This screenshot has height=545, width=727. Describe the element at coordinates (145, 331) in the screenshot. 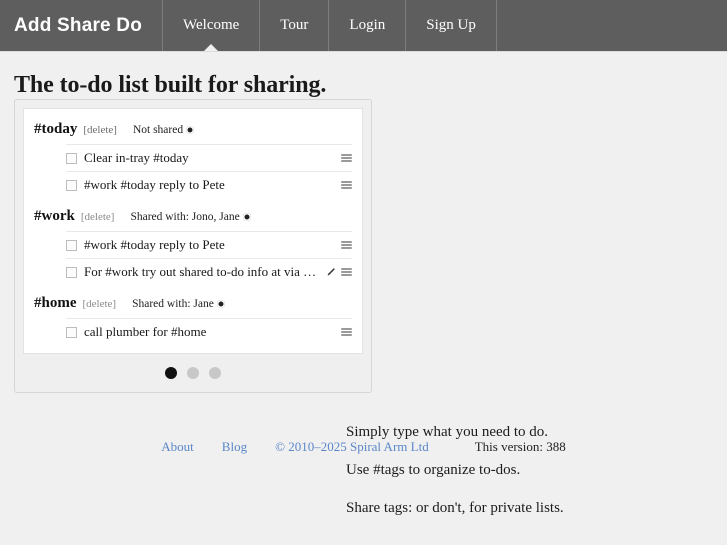

I see `todo-text: call plumber for #home` at that location.